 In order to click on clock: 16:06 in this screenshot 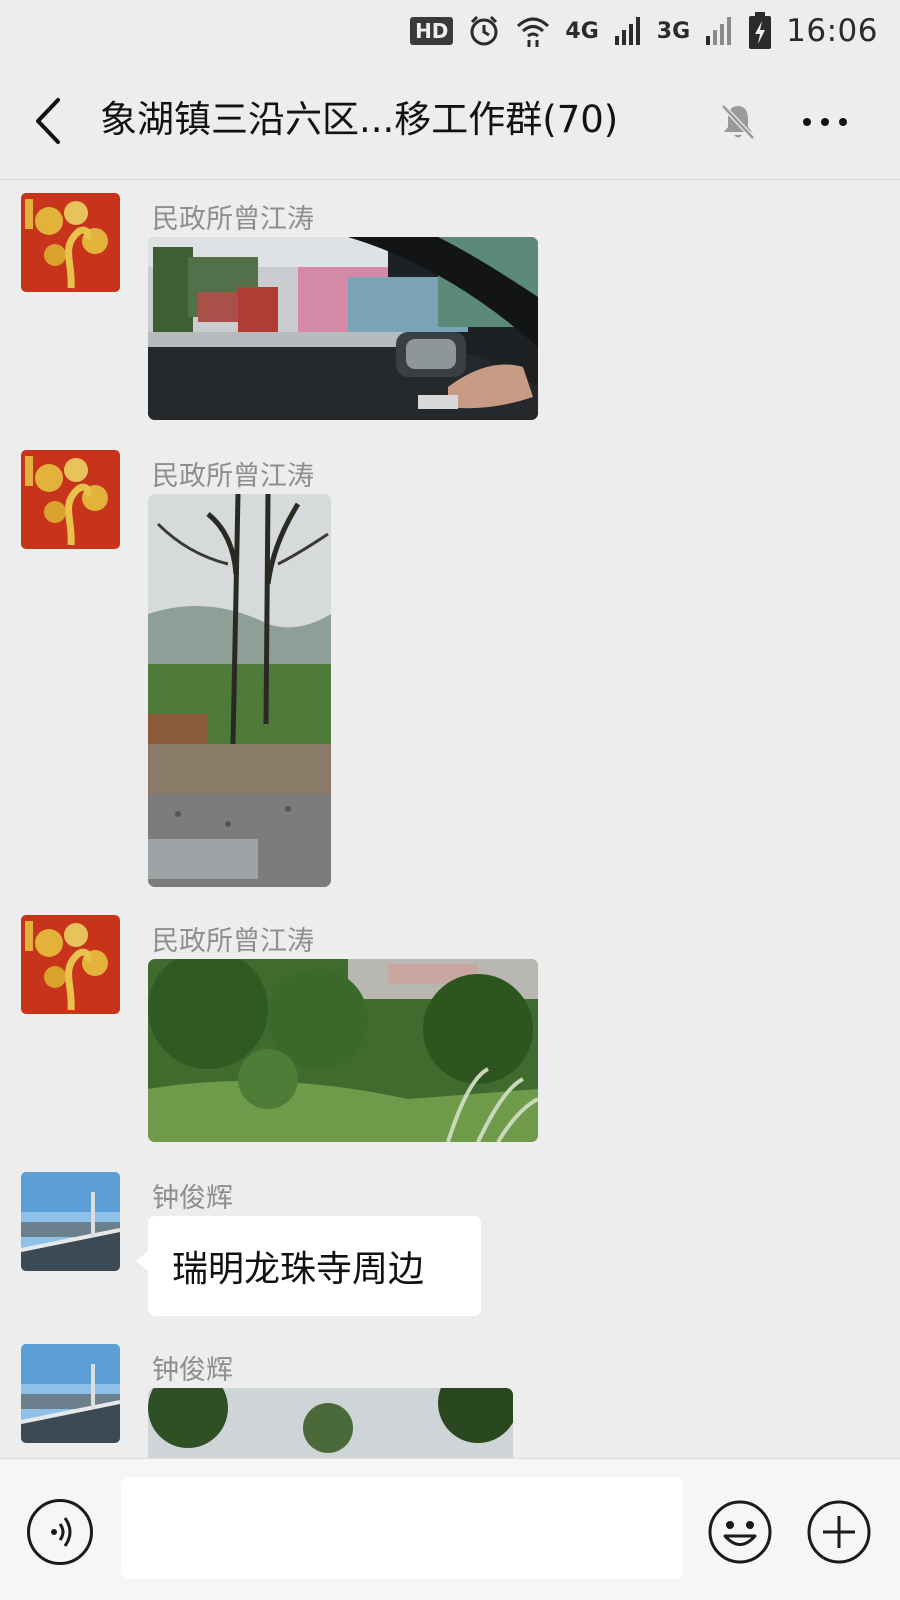, I will do `click(832, 31)`.